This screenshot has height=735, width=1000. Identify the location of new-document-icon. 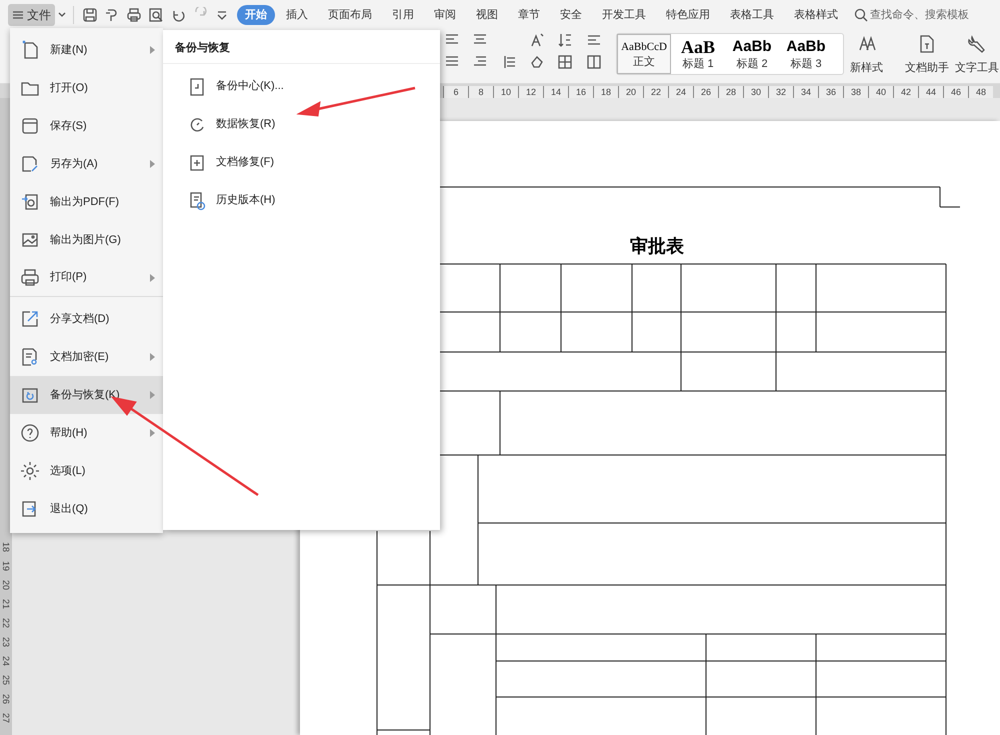
(30, 50).